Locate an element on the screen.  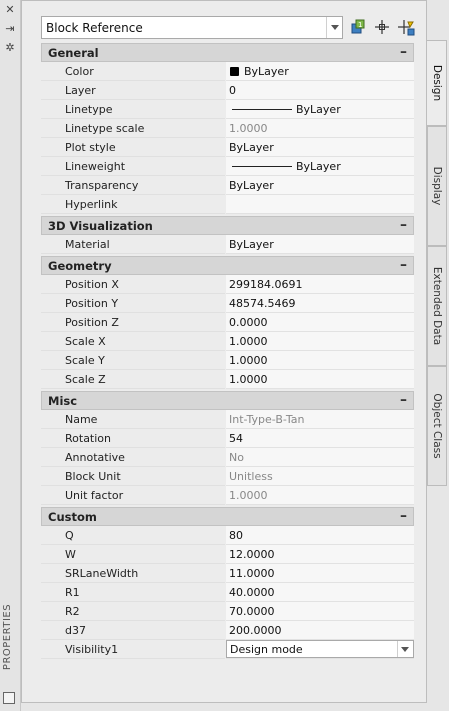
property-row-block-unit: Block Unit Unitless is located at coordinates (227, 476).